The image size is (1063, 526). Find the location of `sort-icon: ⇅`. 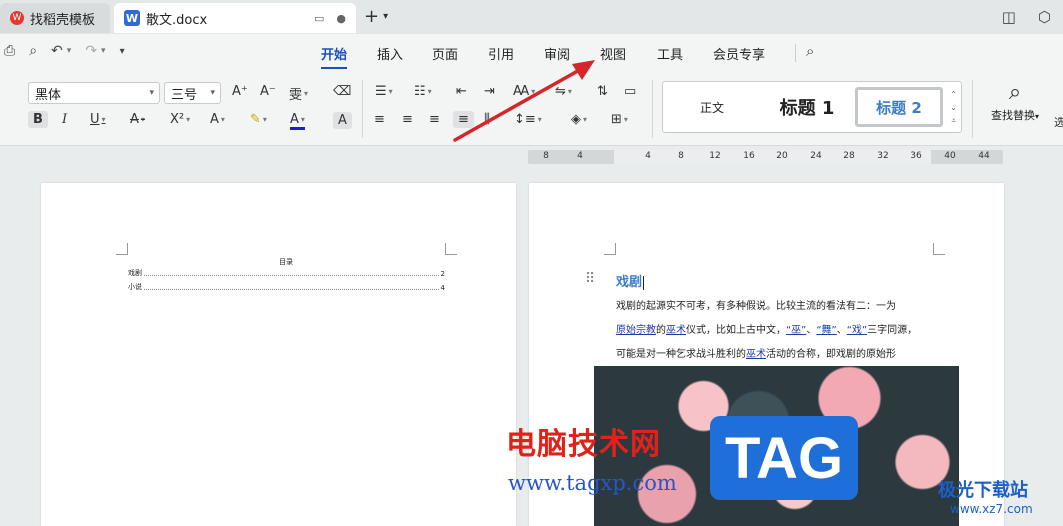

sort-icon: ⇅ is located at coordinates (602, 91).